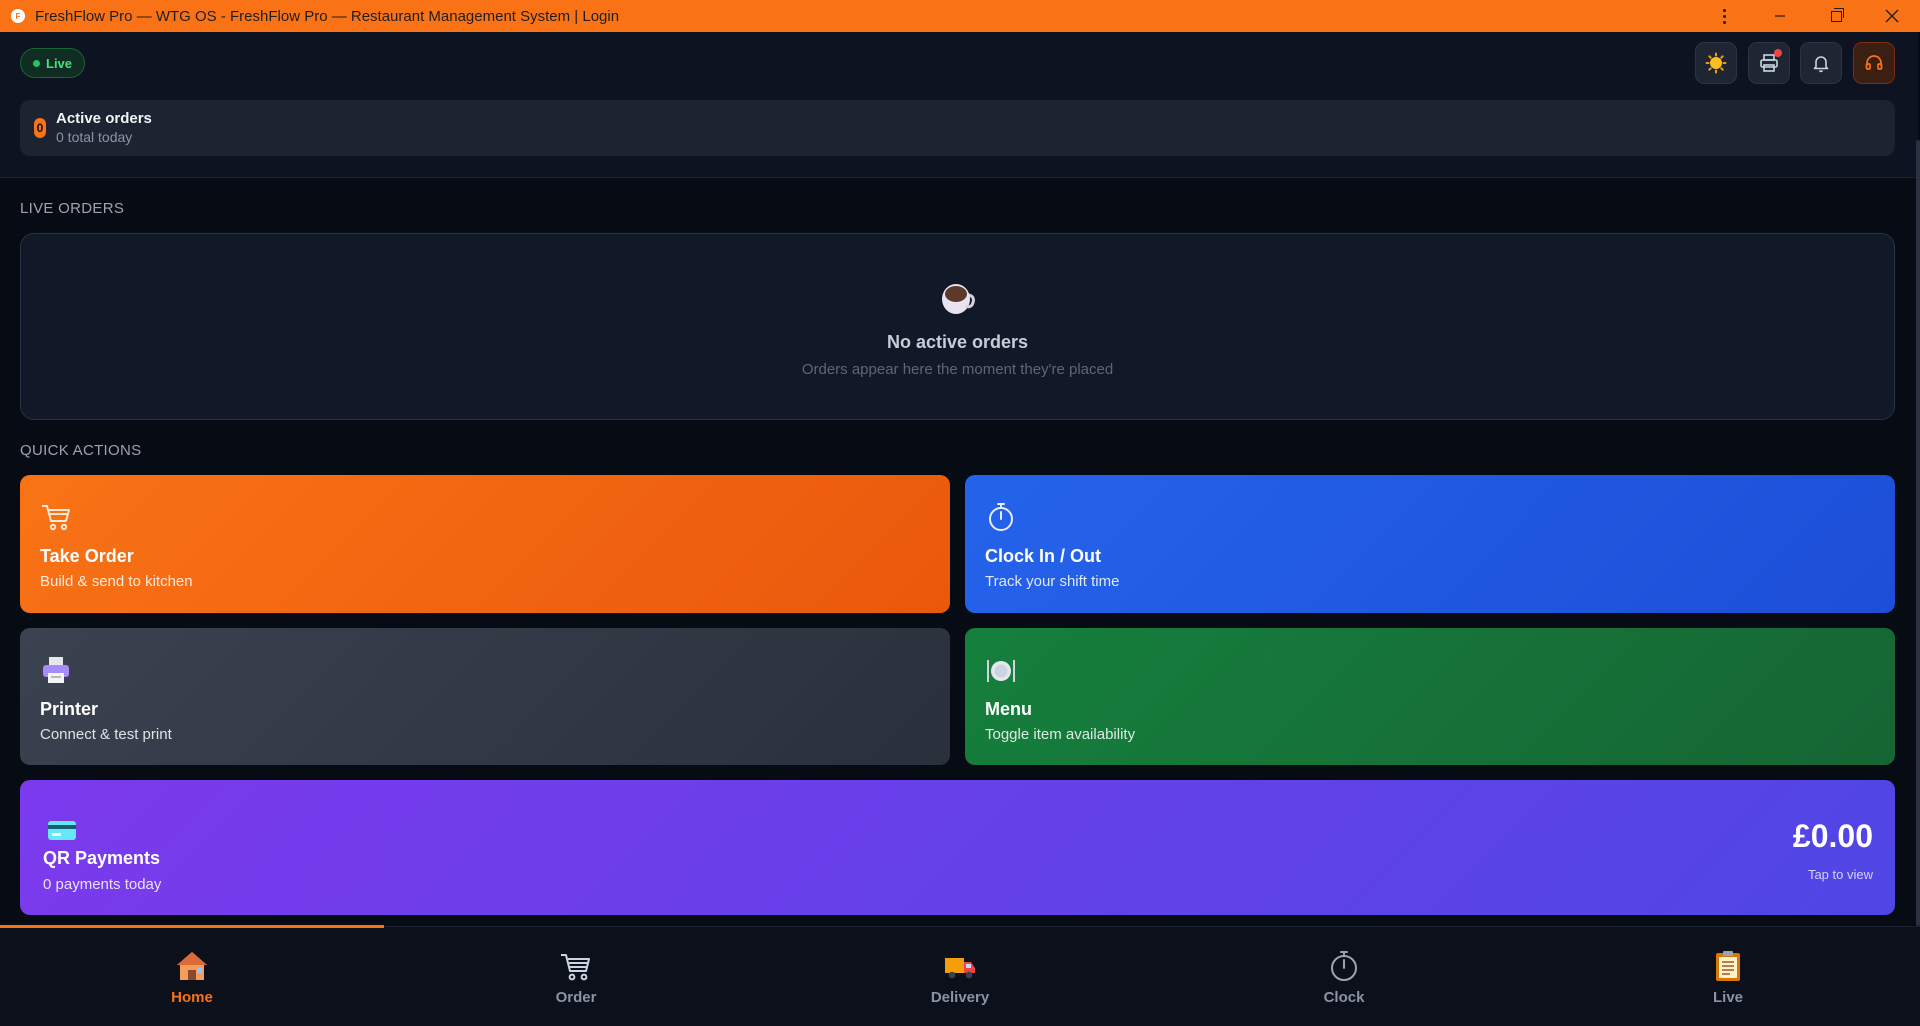 The image size is (1920, 1026). Describe the element at coordinates (960, 968) in the screenshot. I see `truck-icon` at that location.